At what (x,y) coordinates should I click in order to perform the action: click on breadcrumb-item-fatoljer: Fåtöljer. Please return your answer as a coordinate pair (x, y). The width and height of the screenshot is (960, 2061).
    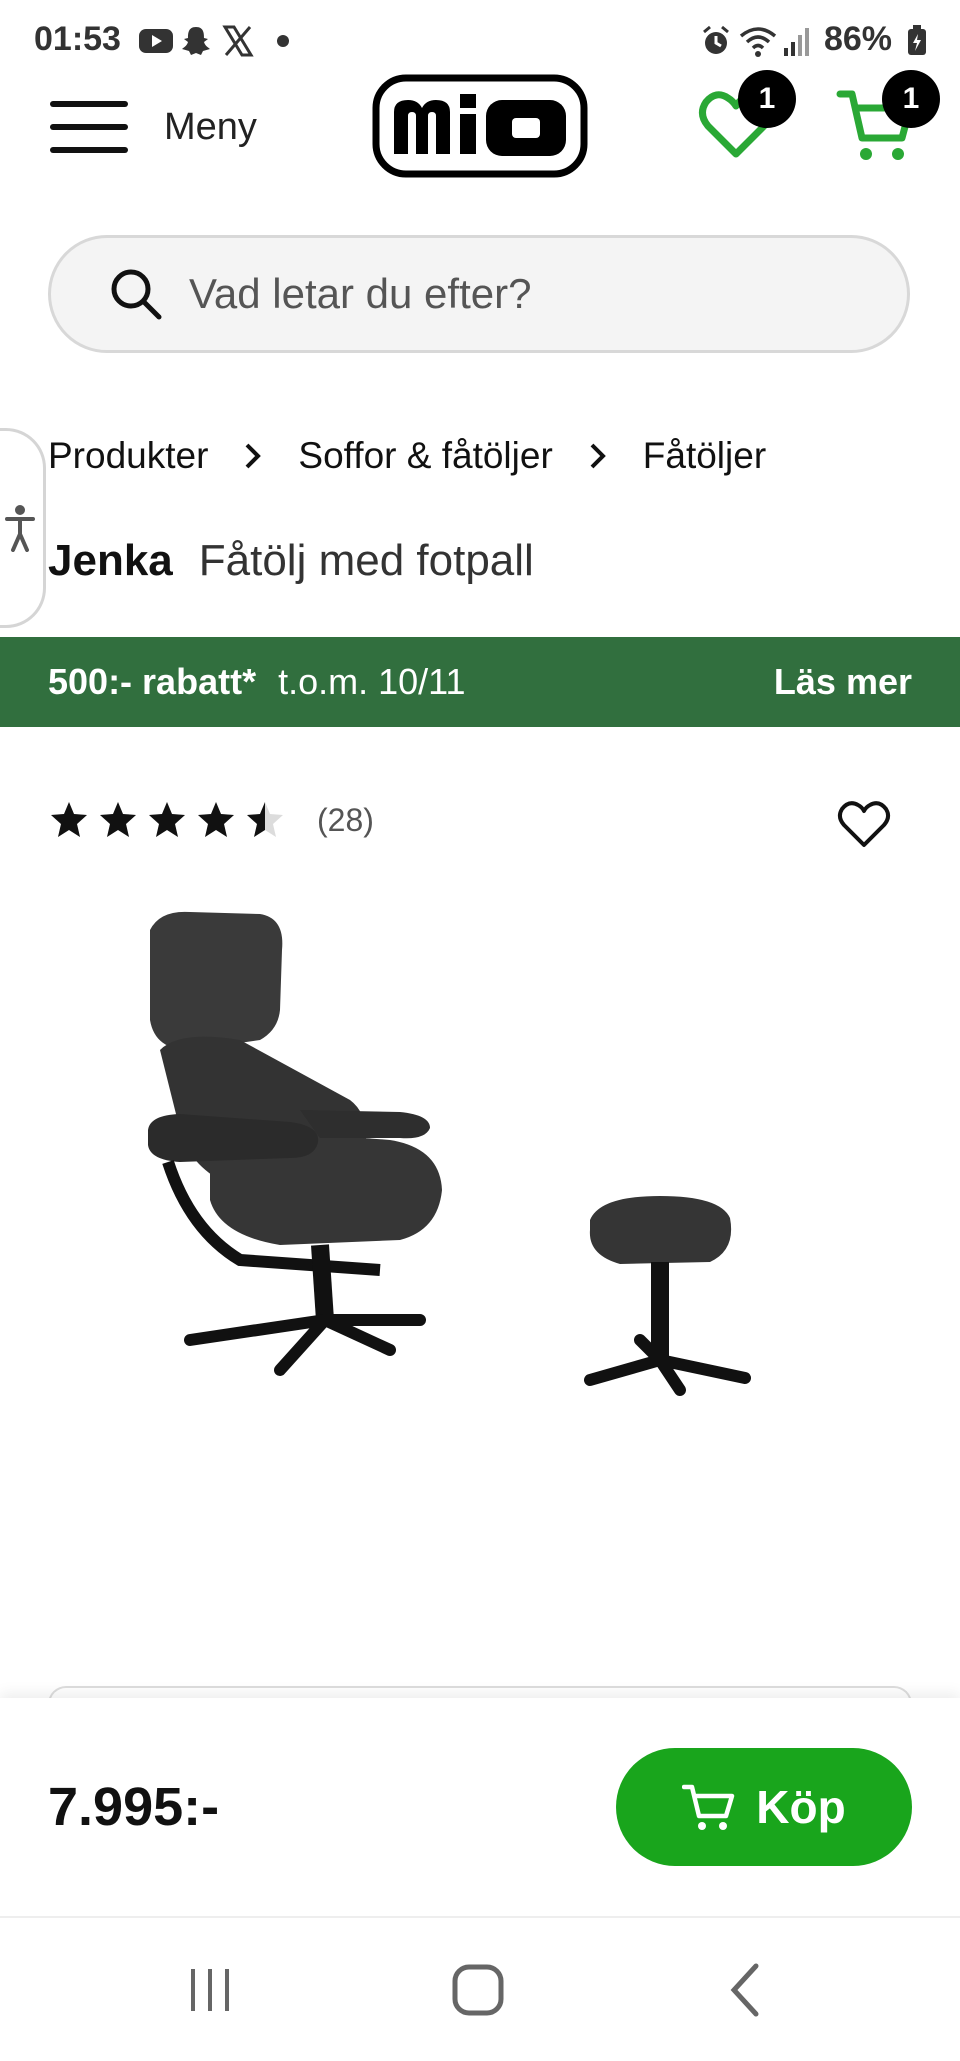
    Looking at the image, I should click on (704, 456).